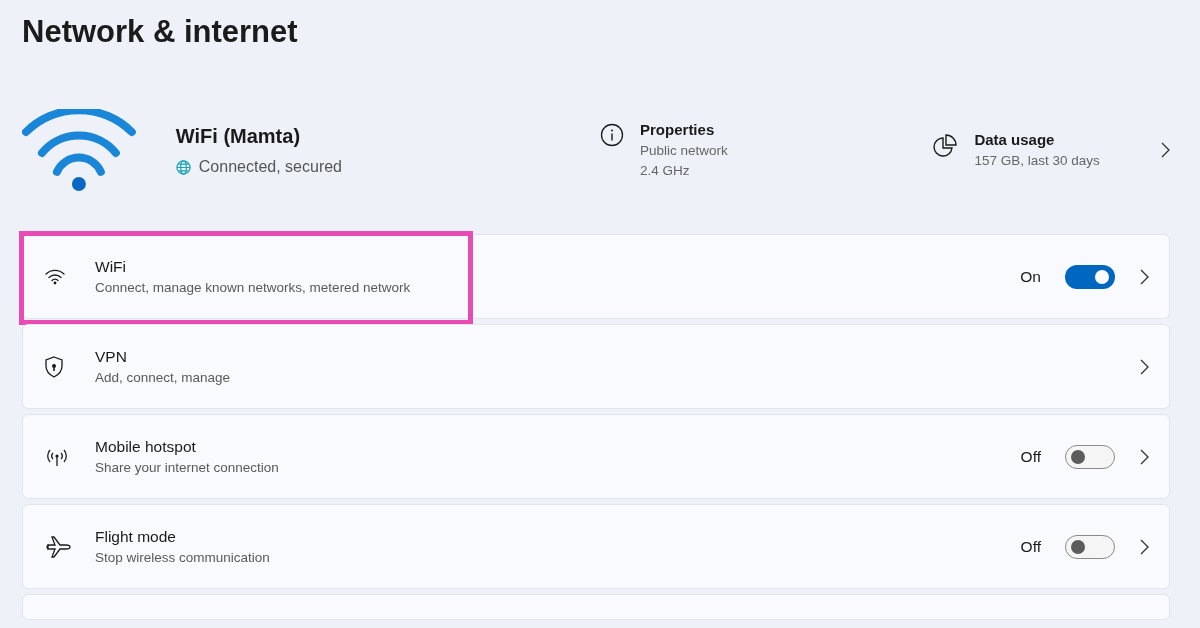 The height and width of the screenshot is (628, 1200). I want to click on setting-title: Mobile hotspot, so click(146, 446).